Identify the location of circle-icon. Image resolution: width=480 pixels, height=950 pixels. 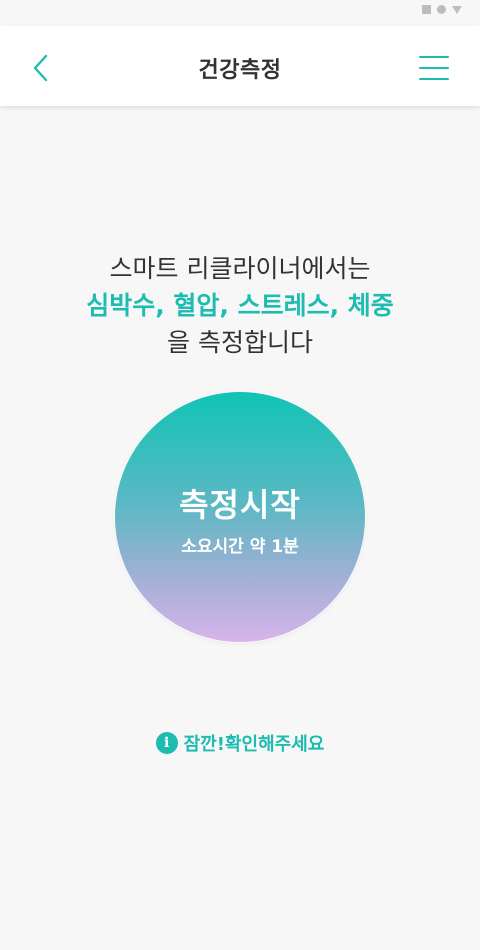
(441, 9).